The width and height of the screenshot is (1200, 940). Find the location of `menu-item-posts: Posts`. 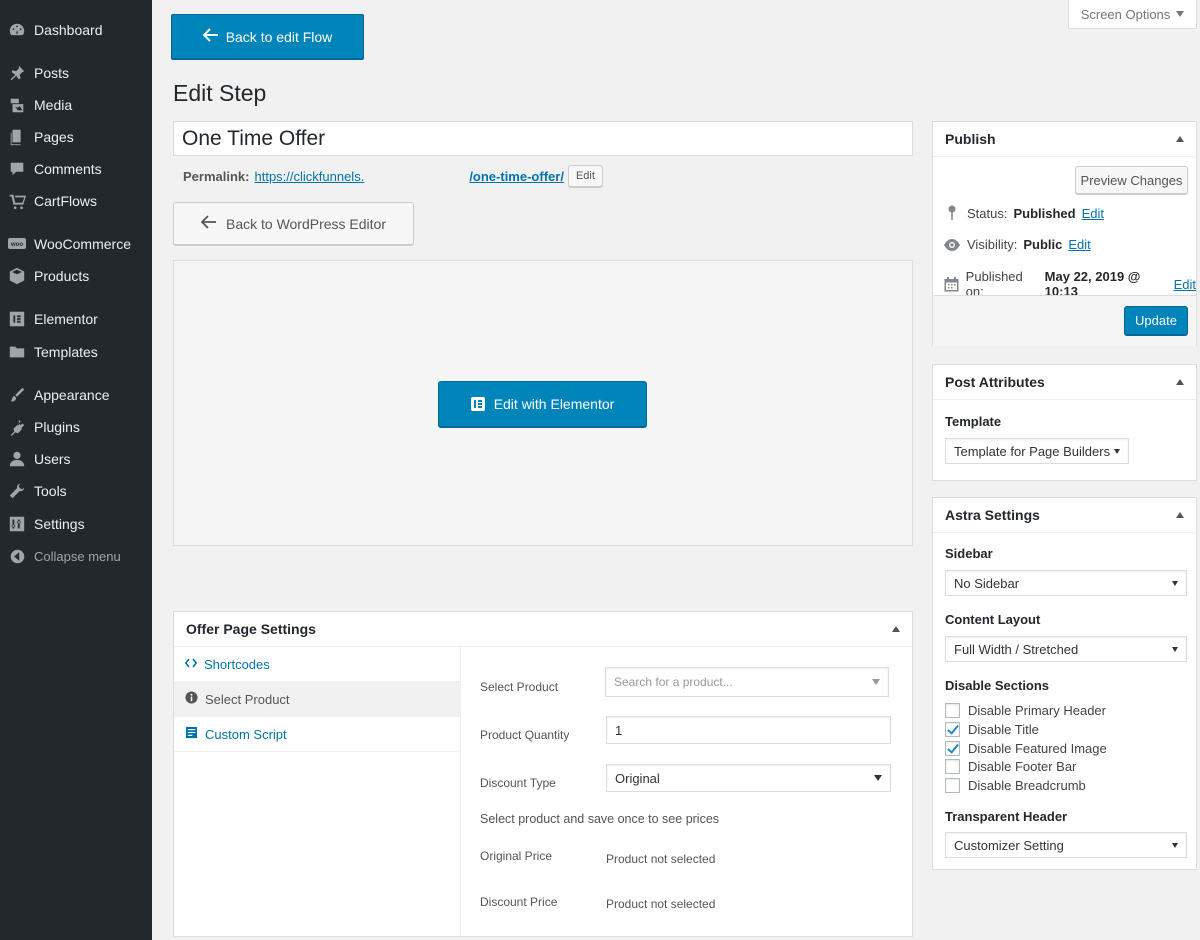

menu-item-posts: Posts is located at coordinates (76, 73).